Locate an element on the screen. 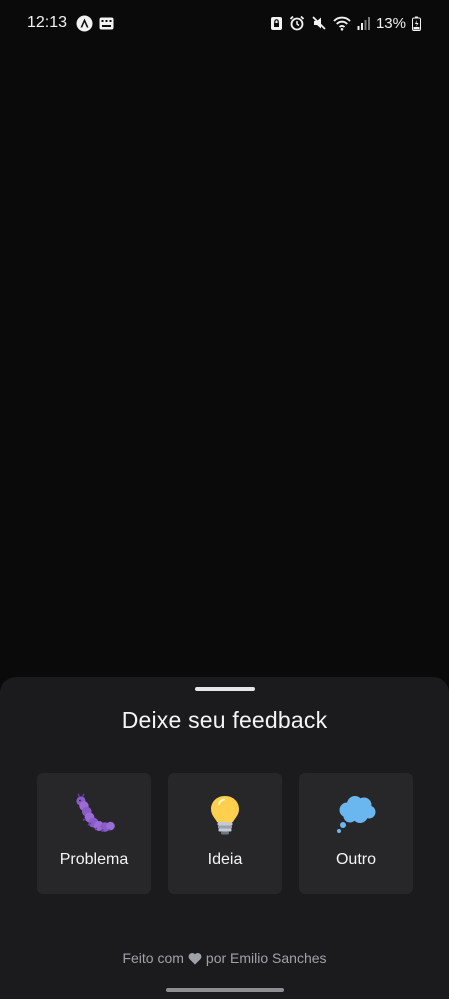 The height and width of the screenshot is (999, 449). option-label: Outro is located at coordinates (355, 859).